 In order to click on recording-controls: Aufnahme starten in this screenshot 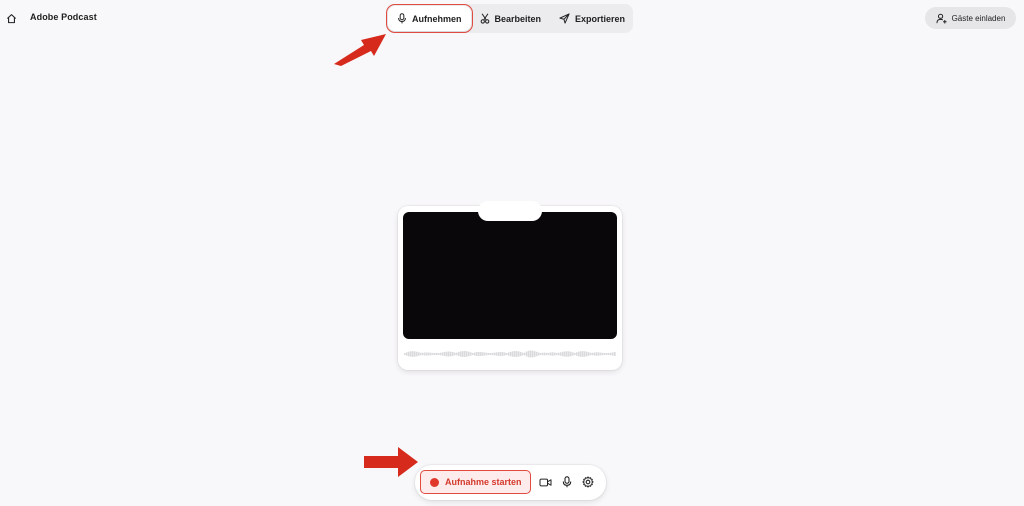, I will do `click(510, 482)`.